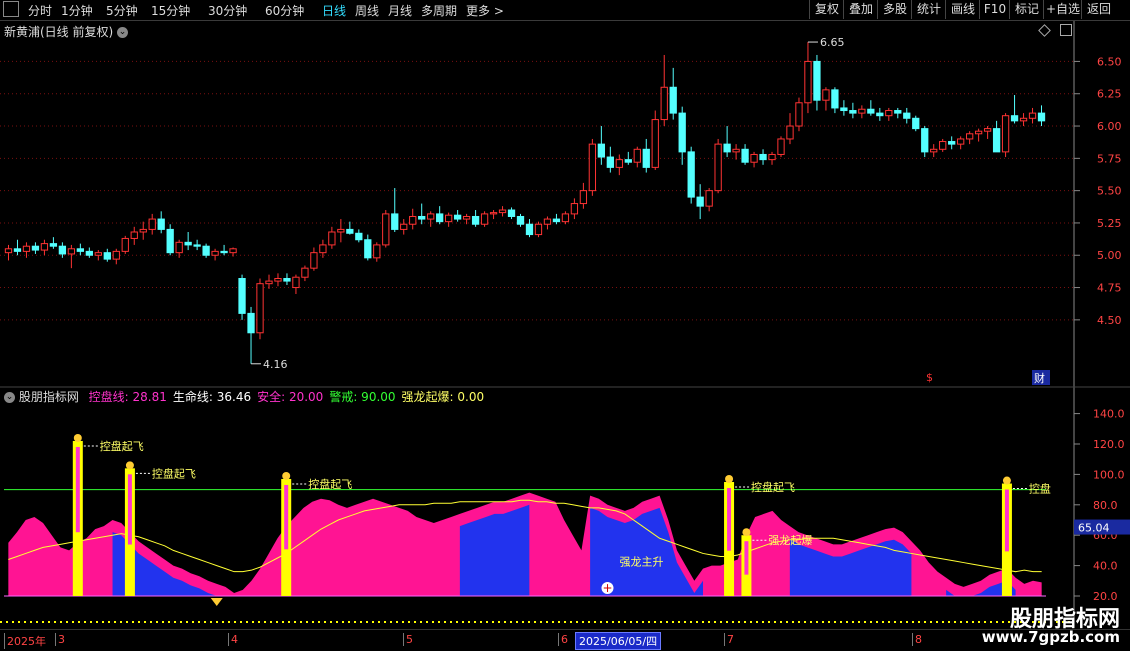 The image size is (1130, 651). What do you see at coordinates (860, 9) in the screenshot?
I see `toolbar-button-1: 叠加` at bounding box center [860, 9].